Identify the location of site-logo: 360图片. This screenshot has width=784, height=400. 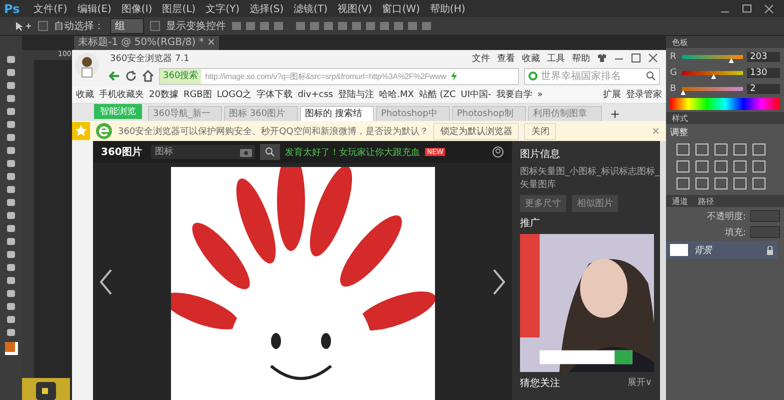
(121, 152).